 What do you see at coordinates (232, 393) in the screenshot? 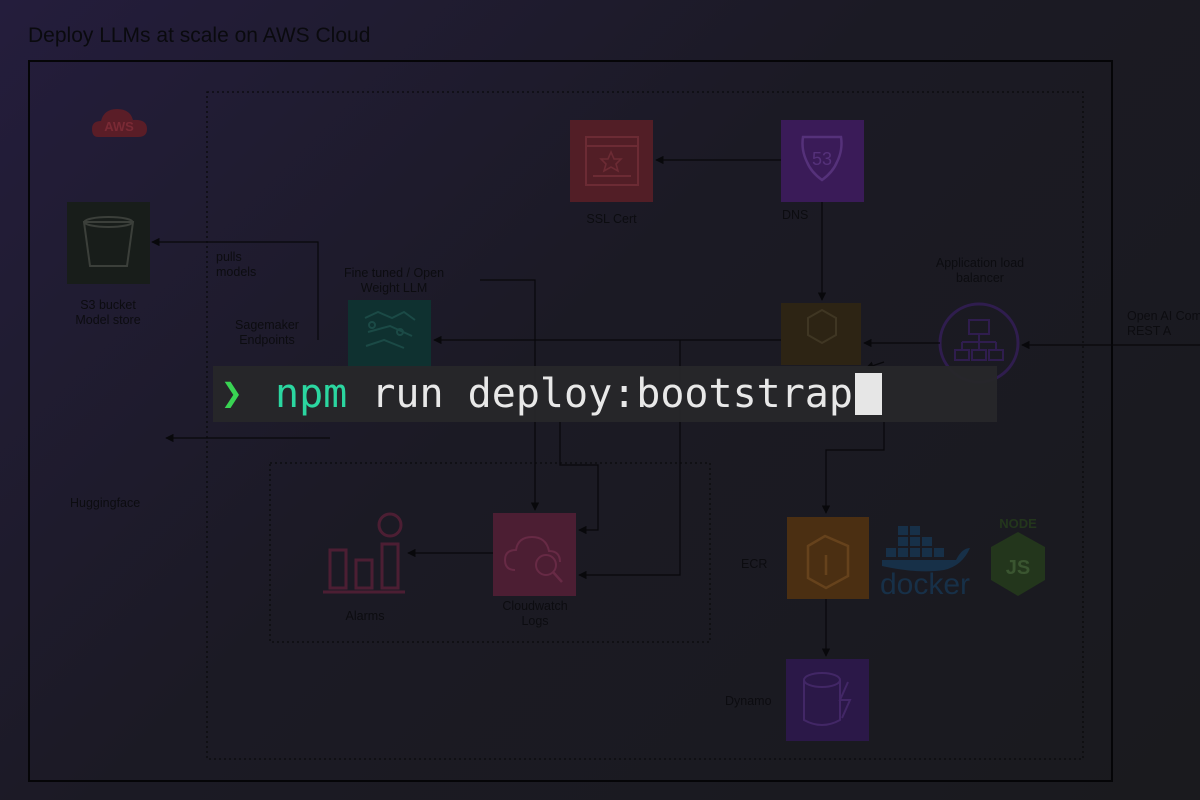
I see `prompt-chevron-icon: ❯` at bounding box center [232, 393].